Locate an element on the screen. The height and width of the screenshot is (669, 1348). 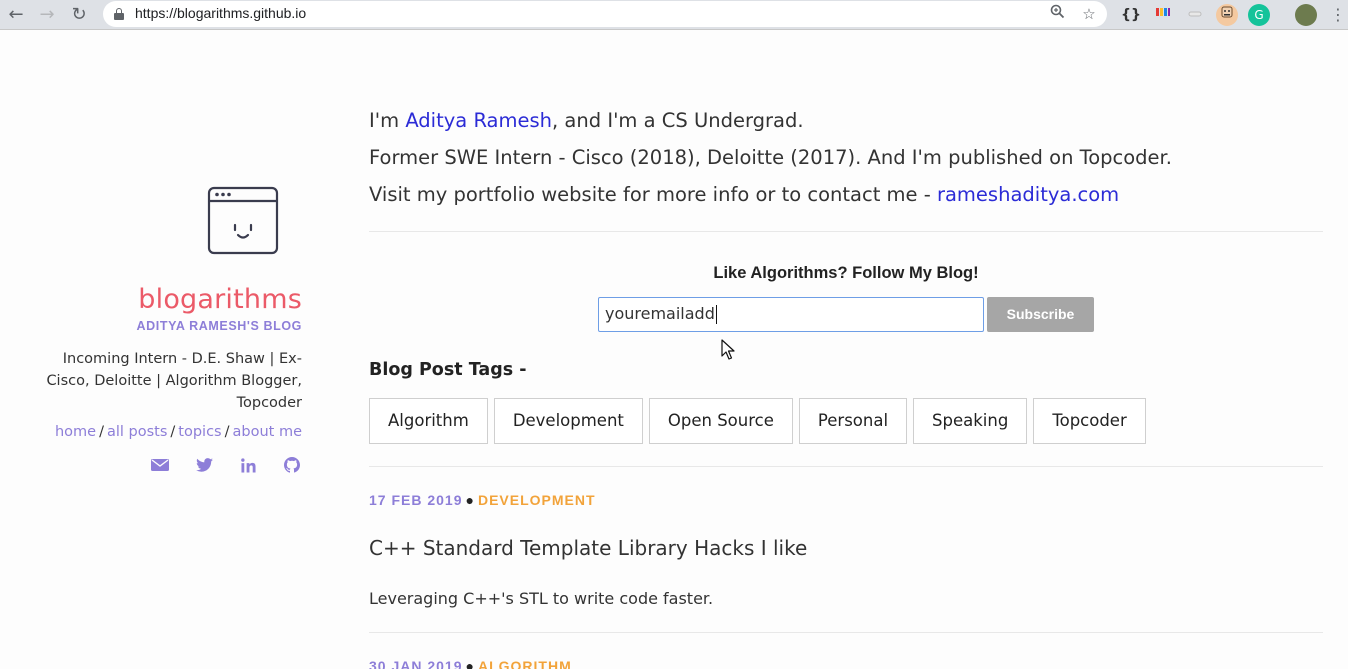
tag-open-source: Open Source is located at coordinates (720, 421).